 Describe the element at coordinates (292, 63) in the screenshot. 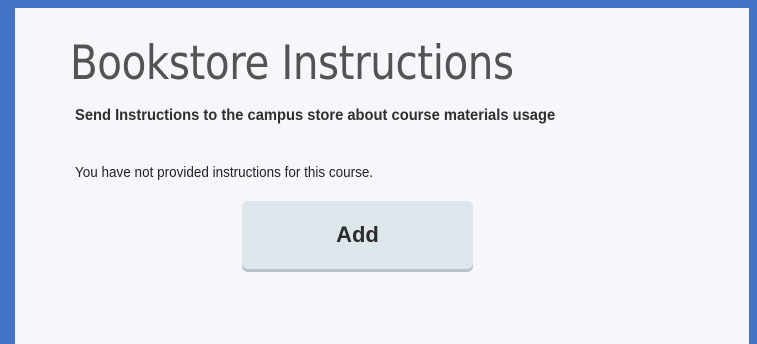

I see `page-title: Bookstore Instructions` at that location.